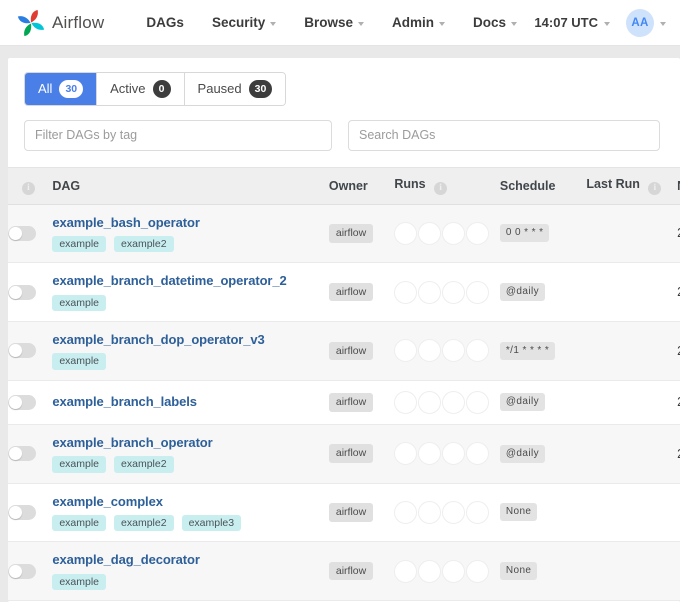 This screenshot has width=680, height=602. I want to click on header-dag: DAG, so click(190, 185).